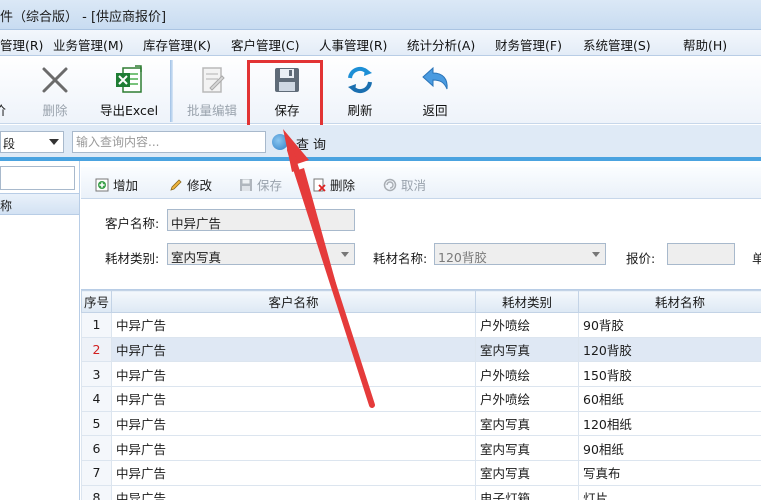  What do you see at coordinates (96, 349) in the screenshot?
I see `row-number: 2` at bounding box center [96, 349].